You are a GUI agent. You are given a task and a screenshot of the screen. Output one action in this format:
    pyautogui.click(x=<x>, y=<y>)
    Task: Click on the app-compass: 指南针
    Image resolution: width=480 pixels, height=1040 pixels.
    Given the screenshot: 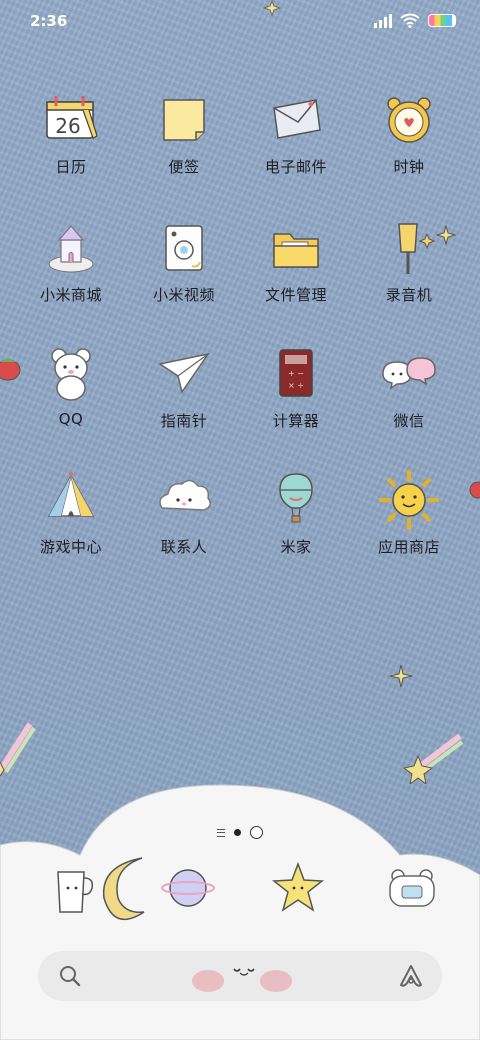 What is the action you would take?
    pyautogui.click(x=184, y=386)
    